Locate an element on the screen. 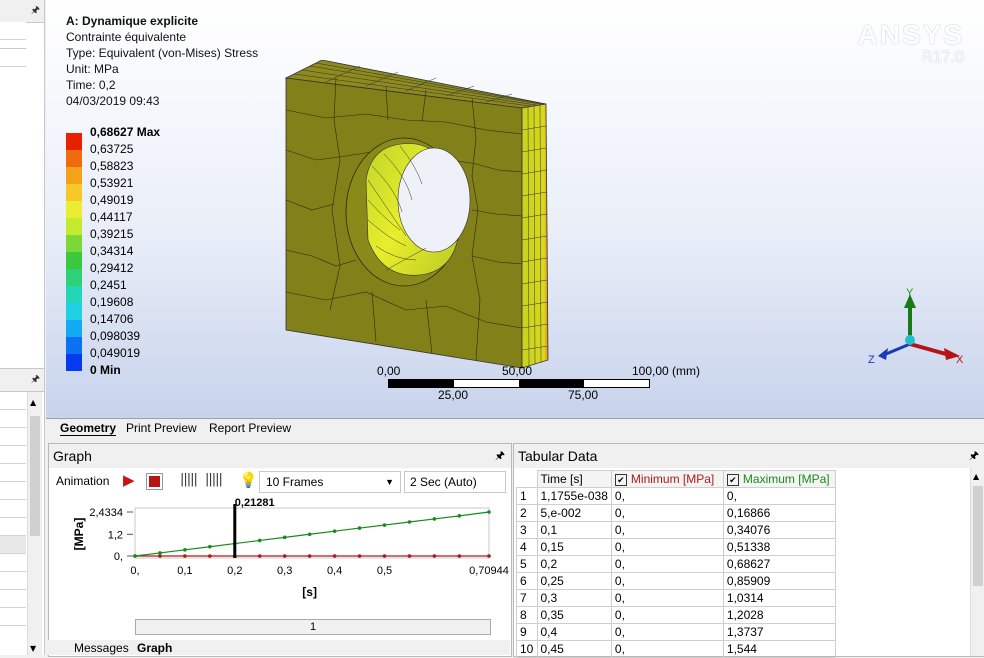 This screenshot has width=984, height=658. frame-slider: 1 is located at coordinates (313, 627).